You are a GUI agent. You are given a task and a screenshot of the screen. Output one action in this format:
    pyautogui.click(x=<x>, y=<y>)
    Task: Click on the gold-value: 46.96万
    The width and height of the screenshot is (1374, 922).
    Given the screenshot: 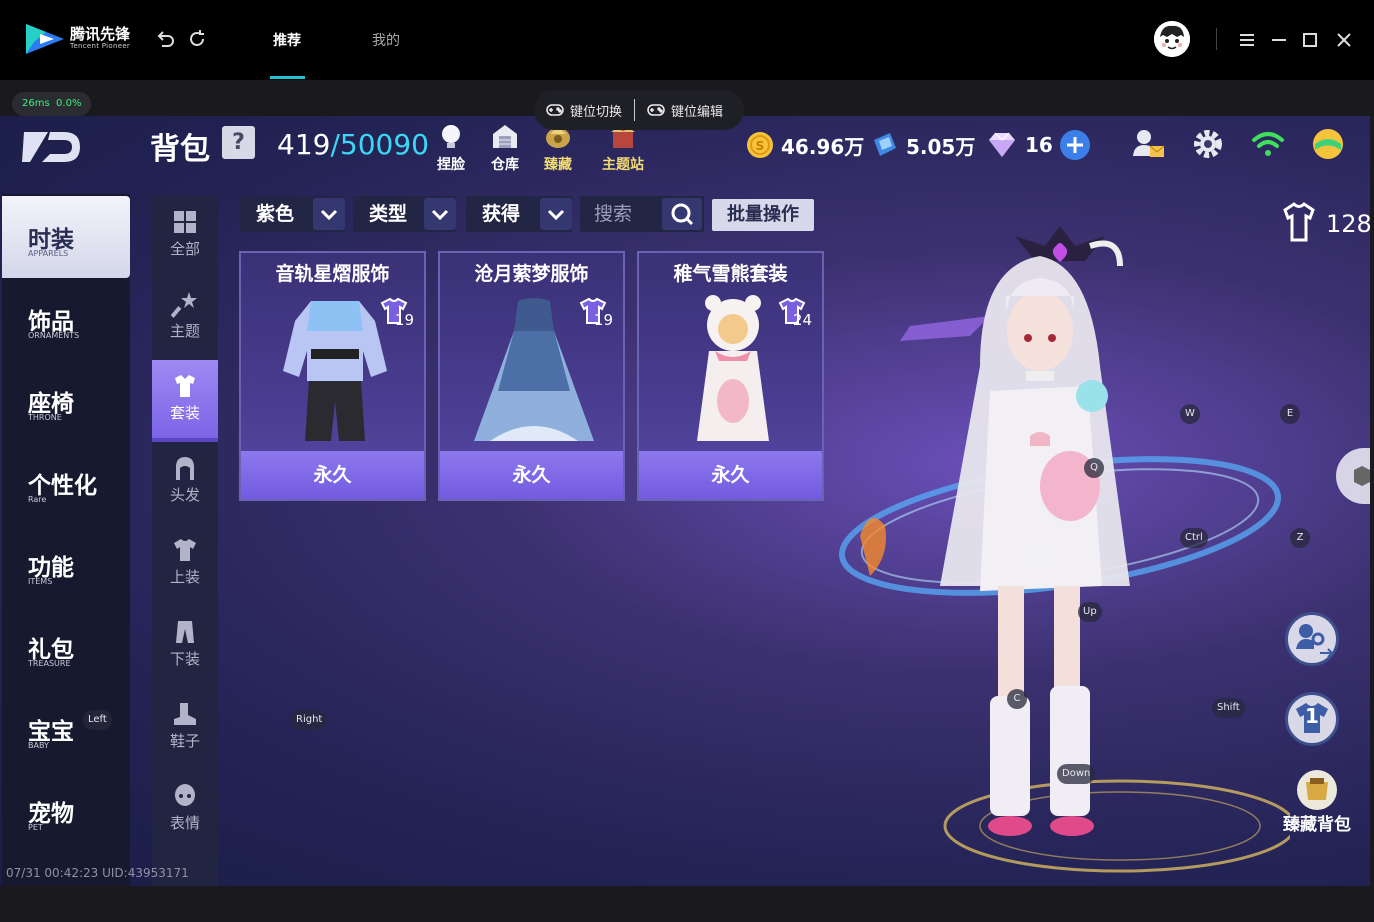 What is the action you would take?
    pyautogui.click(x=823, y=146)
    